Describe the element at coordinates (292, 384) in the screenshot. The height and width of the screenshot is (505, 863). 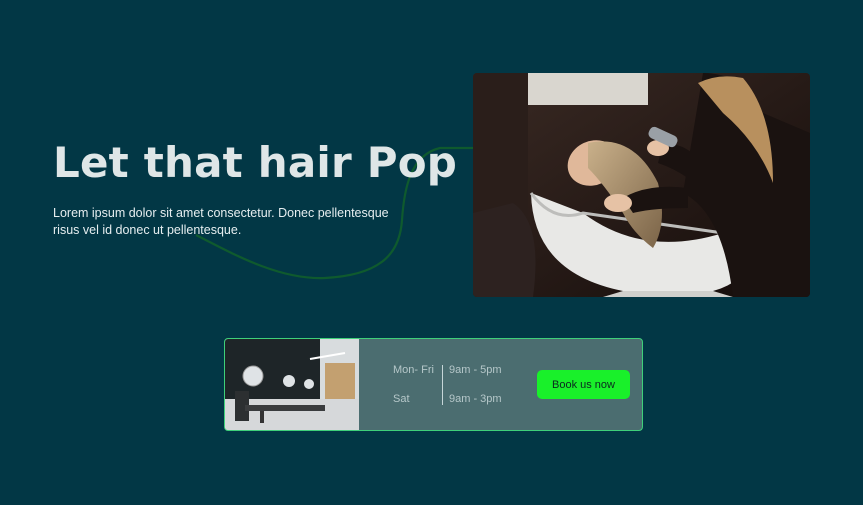
I see `salon-photo` at that location.